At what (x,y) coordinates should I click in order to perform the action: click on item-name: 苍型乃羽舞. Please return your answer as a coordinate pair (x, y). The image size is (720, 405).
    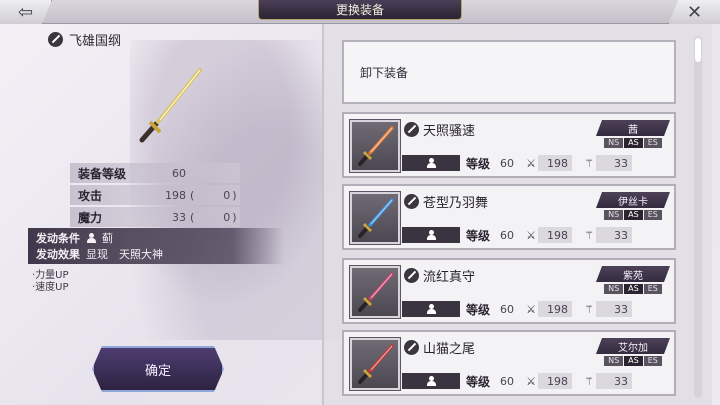
    Looking at the image, I should click on (456, 203).